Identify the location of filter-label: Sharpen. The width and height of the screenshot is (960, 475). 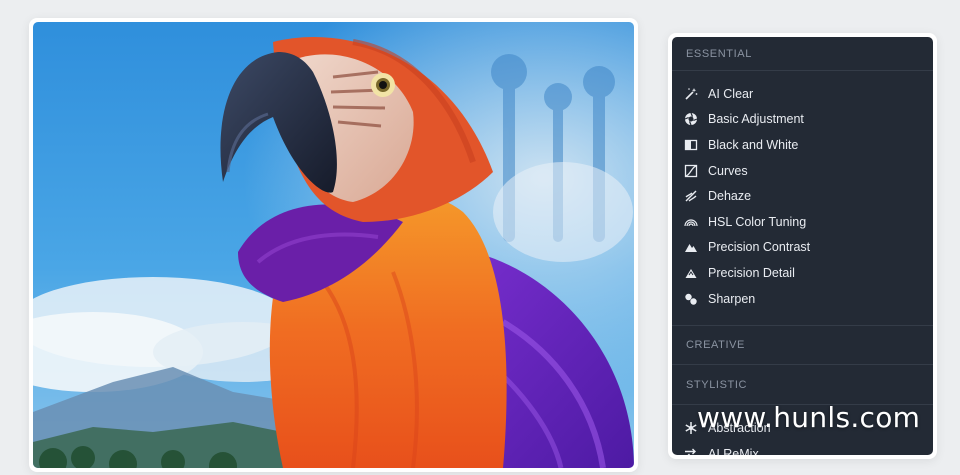
(732, 298).